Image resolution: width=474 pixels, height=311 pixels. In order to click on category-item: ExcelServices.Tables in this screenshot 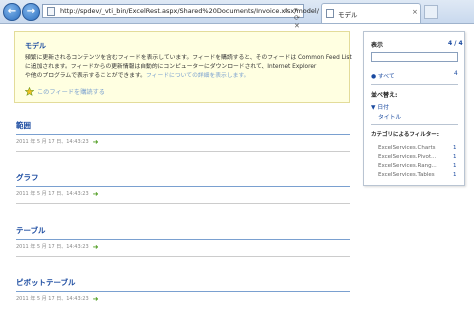, I will do `click(406, 175)`.